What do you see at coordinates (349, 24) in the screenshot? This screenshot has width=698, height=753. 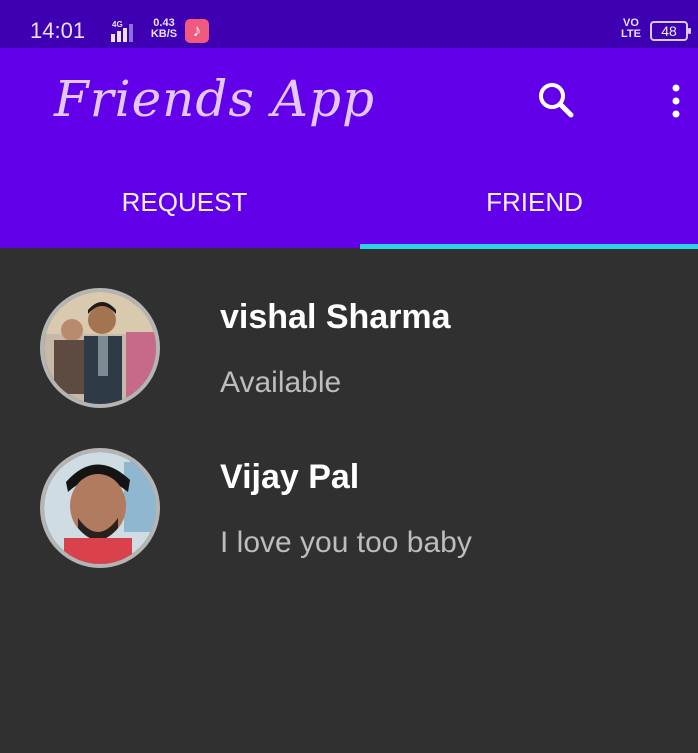 I see `status-bar: 14:01 4G 0.43 KB/S ♪ VO LTE 48` at bounding box center [349, 24].